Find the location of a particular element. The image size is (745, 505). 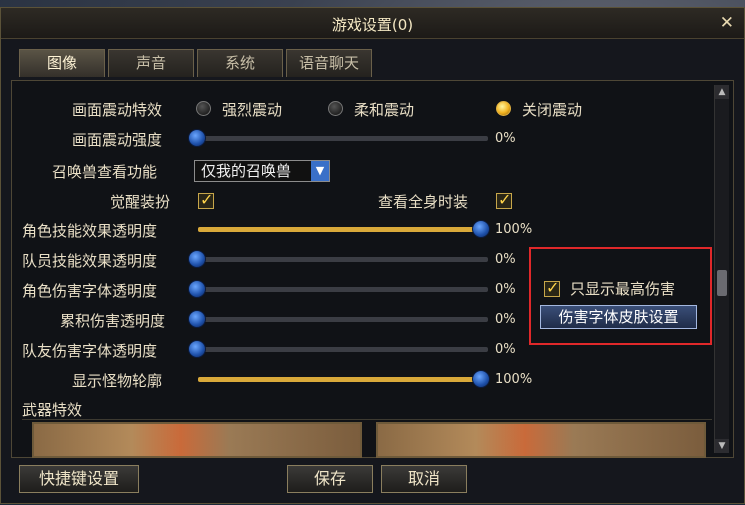

summon-view-label: 召唤兽查看功能 is located at coordinates (105, 172).